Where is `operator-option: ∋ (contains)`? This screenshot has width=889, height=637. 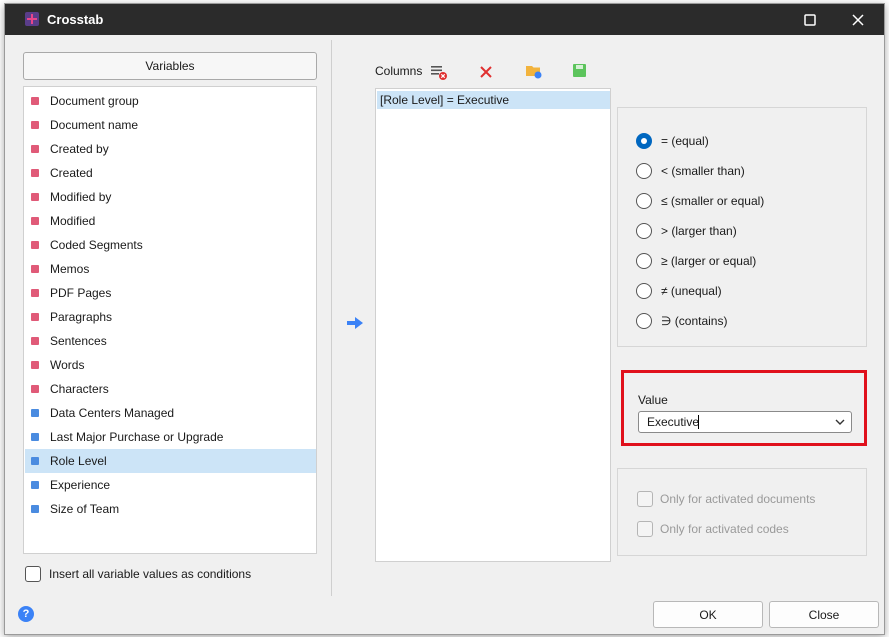
operator-option: ∋ (contains) is located at coordinates (681, 321).